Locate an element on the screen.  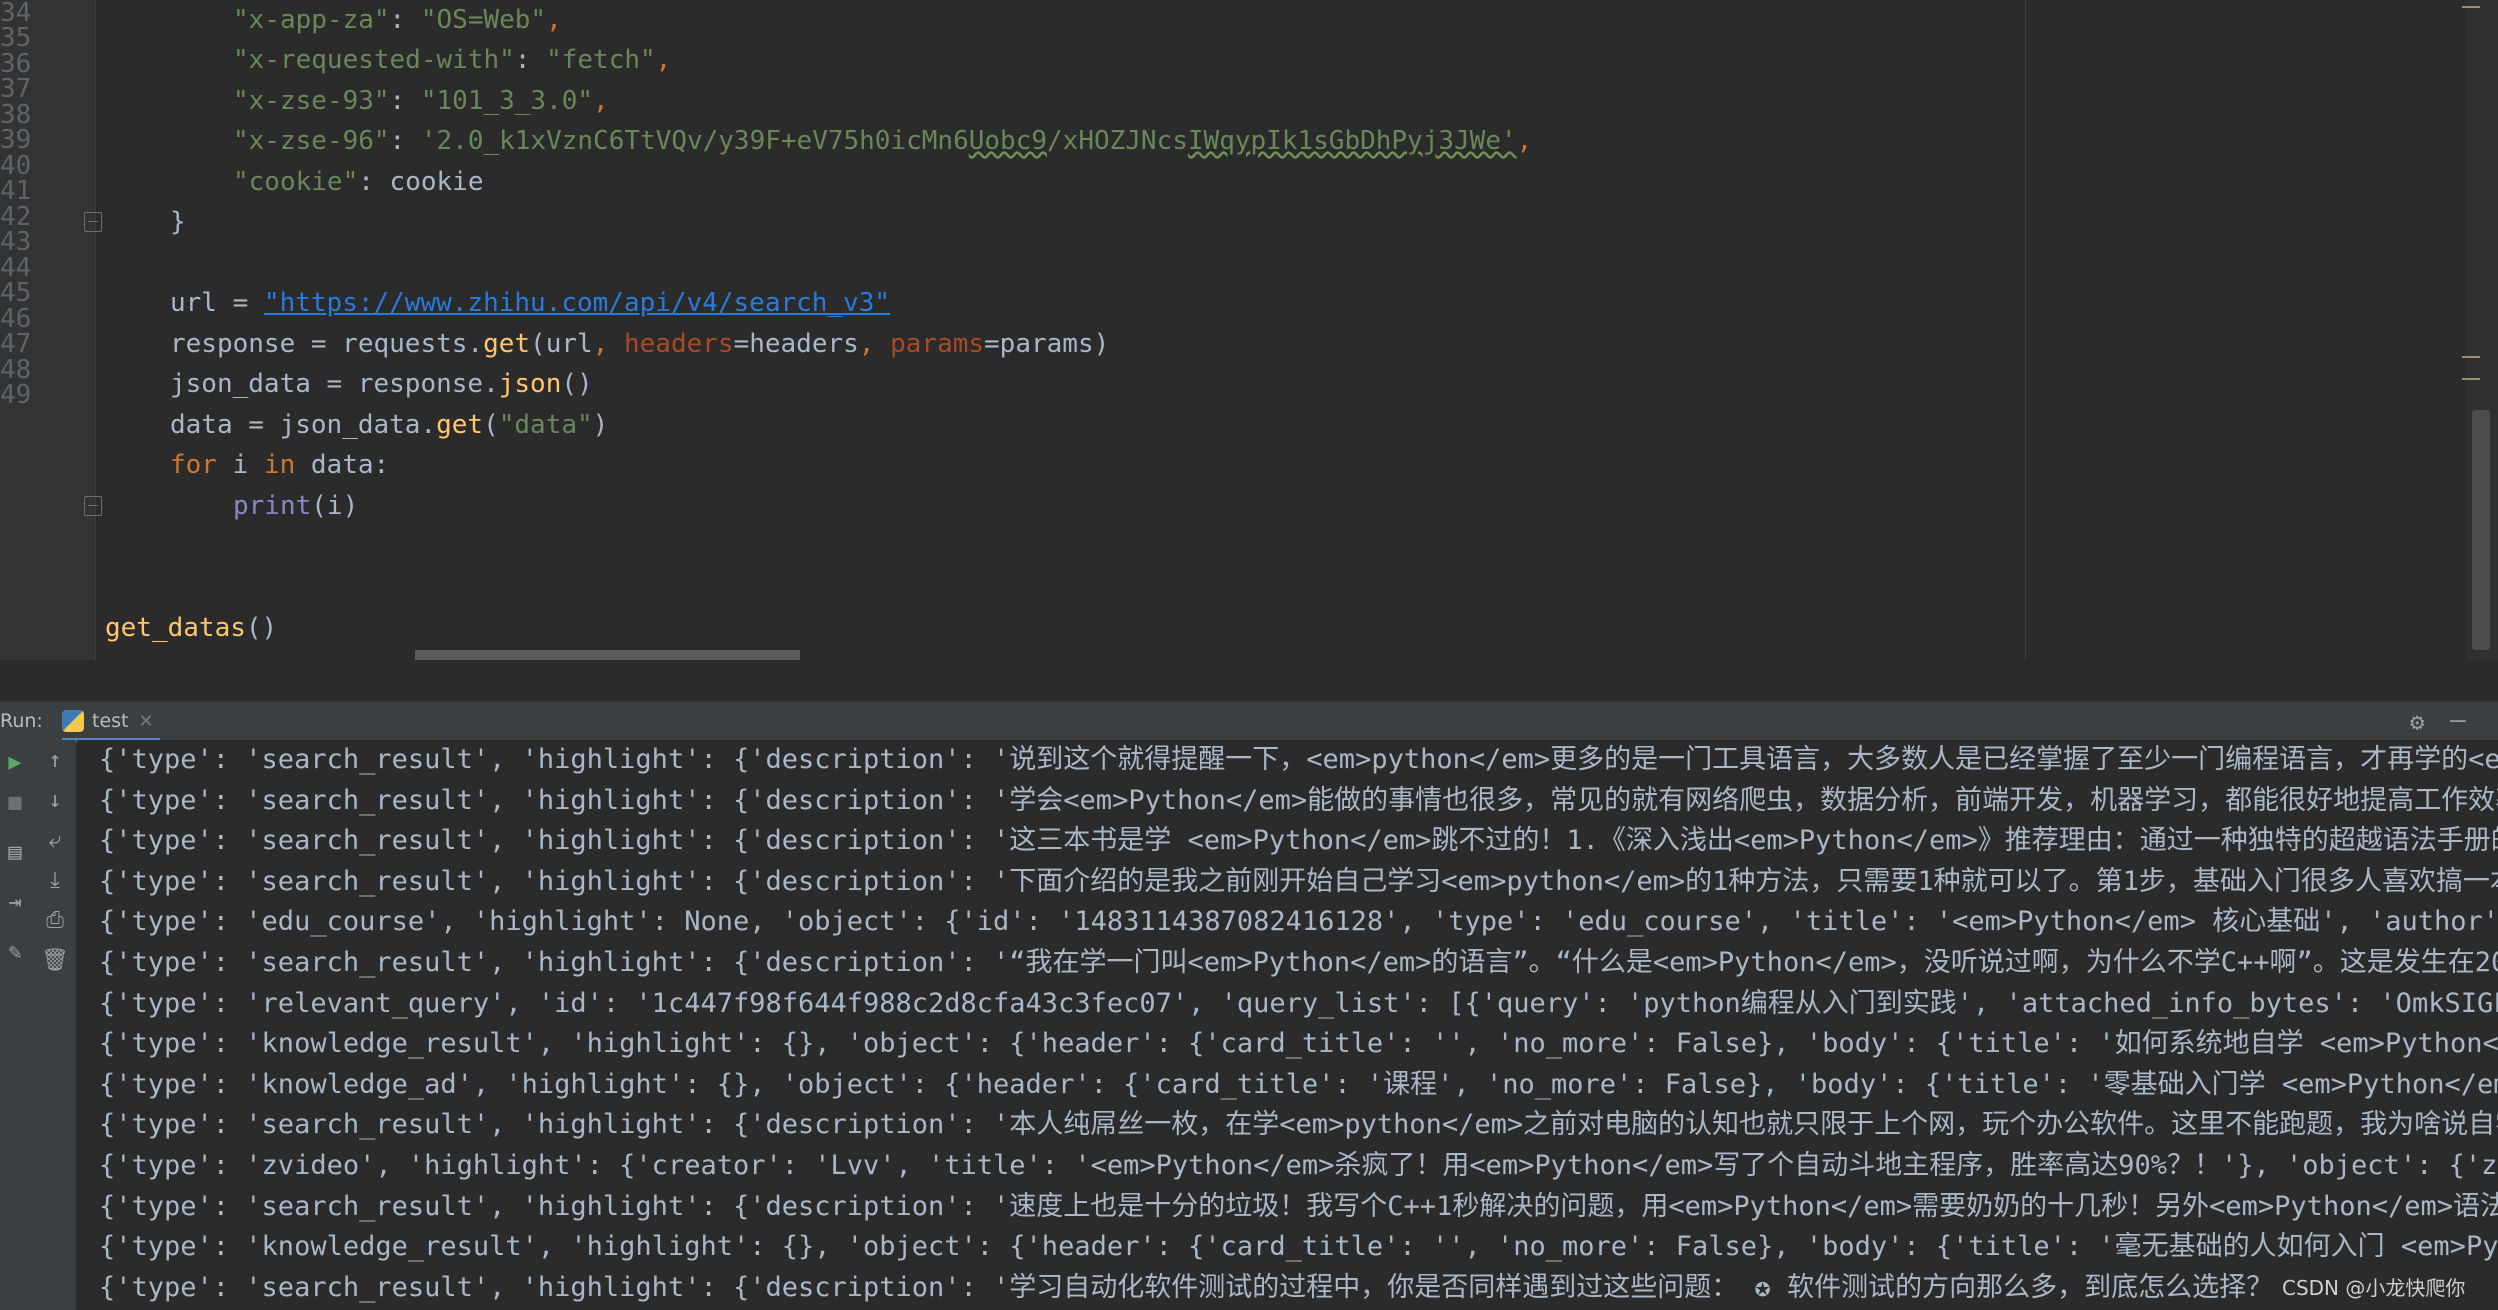
code-line-35: "x-requested-with": "fetch", is located at coordinates (452, 60).